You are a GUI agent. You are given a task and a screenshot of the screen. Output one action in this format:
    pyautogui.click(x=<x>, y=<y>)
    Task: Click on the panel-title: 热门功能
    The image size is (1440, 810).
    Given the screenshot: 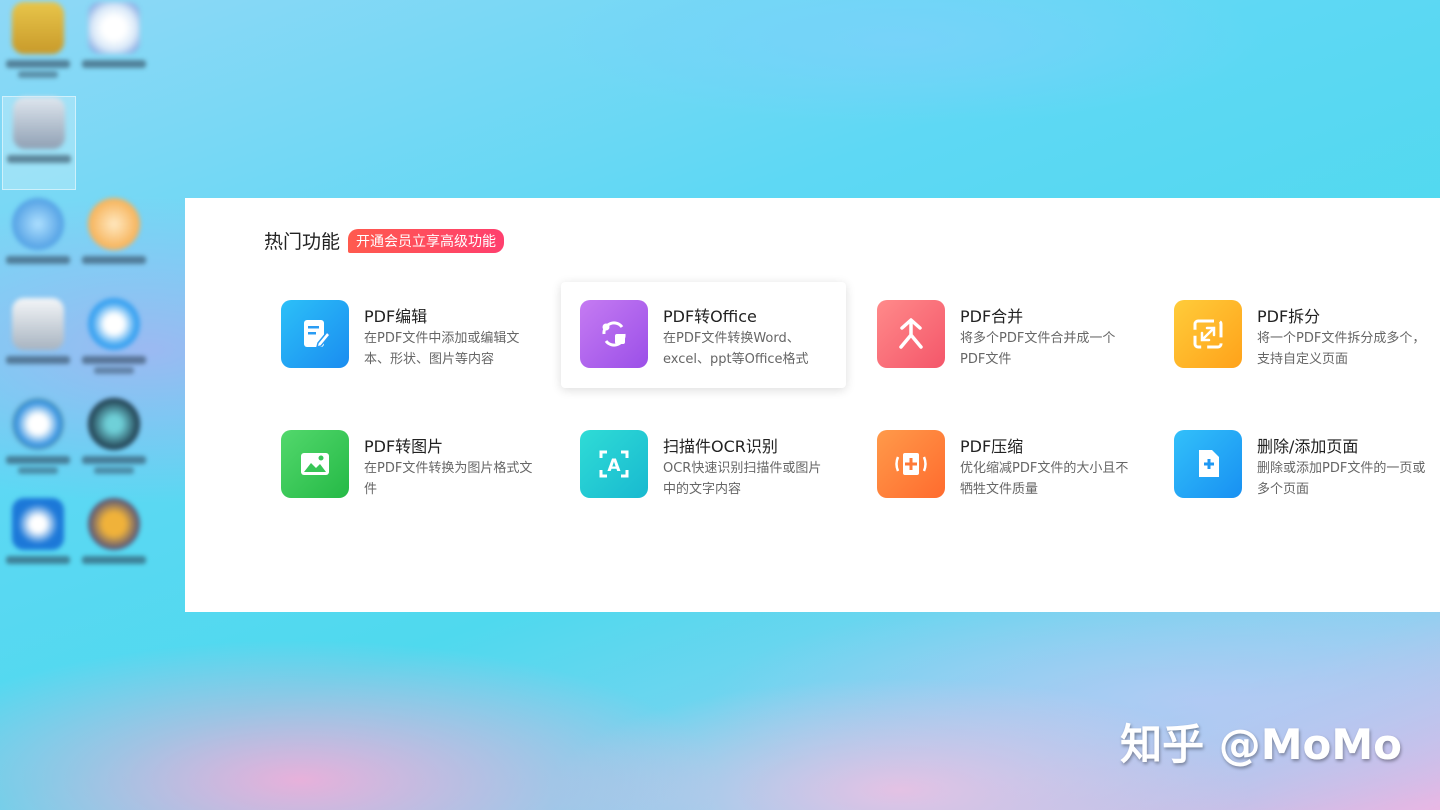 What is the action you would take?
    pyautogui.click(x=302, y=242)
    